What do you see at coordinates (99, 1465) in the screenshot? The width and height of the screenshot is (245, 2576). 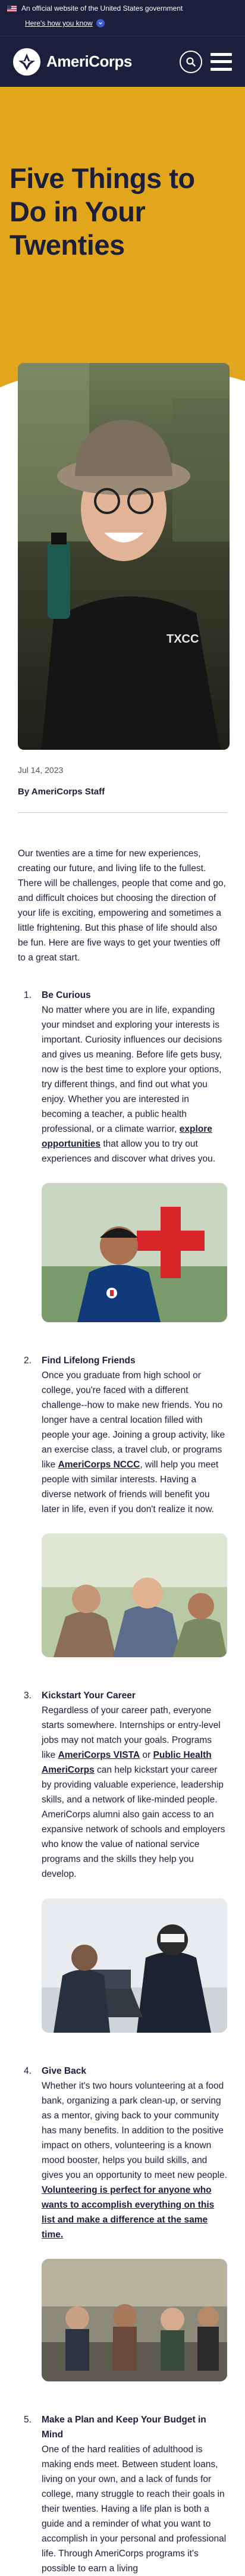 I see `americorps-nccc-link: AmeriCorps NCCC` at bounding box center [99, 1465].